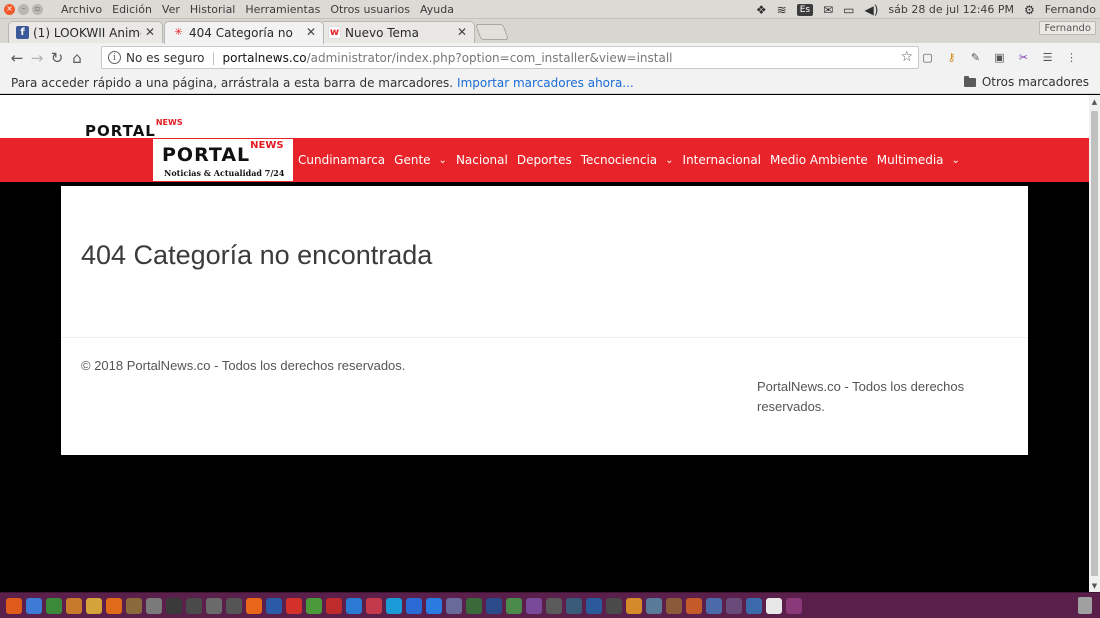 The image size is (1100, 618). Describe the element at coordinates (674, 605) in the screenshot. I see `app-p-icon` at that location.